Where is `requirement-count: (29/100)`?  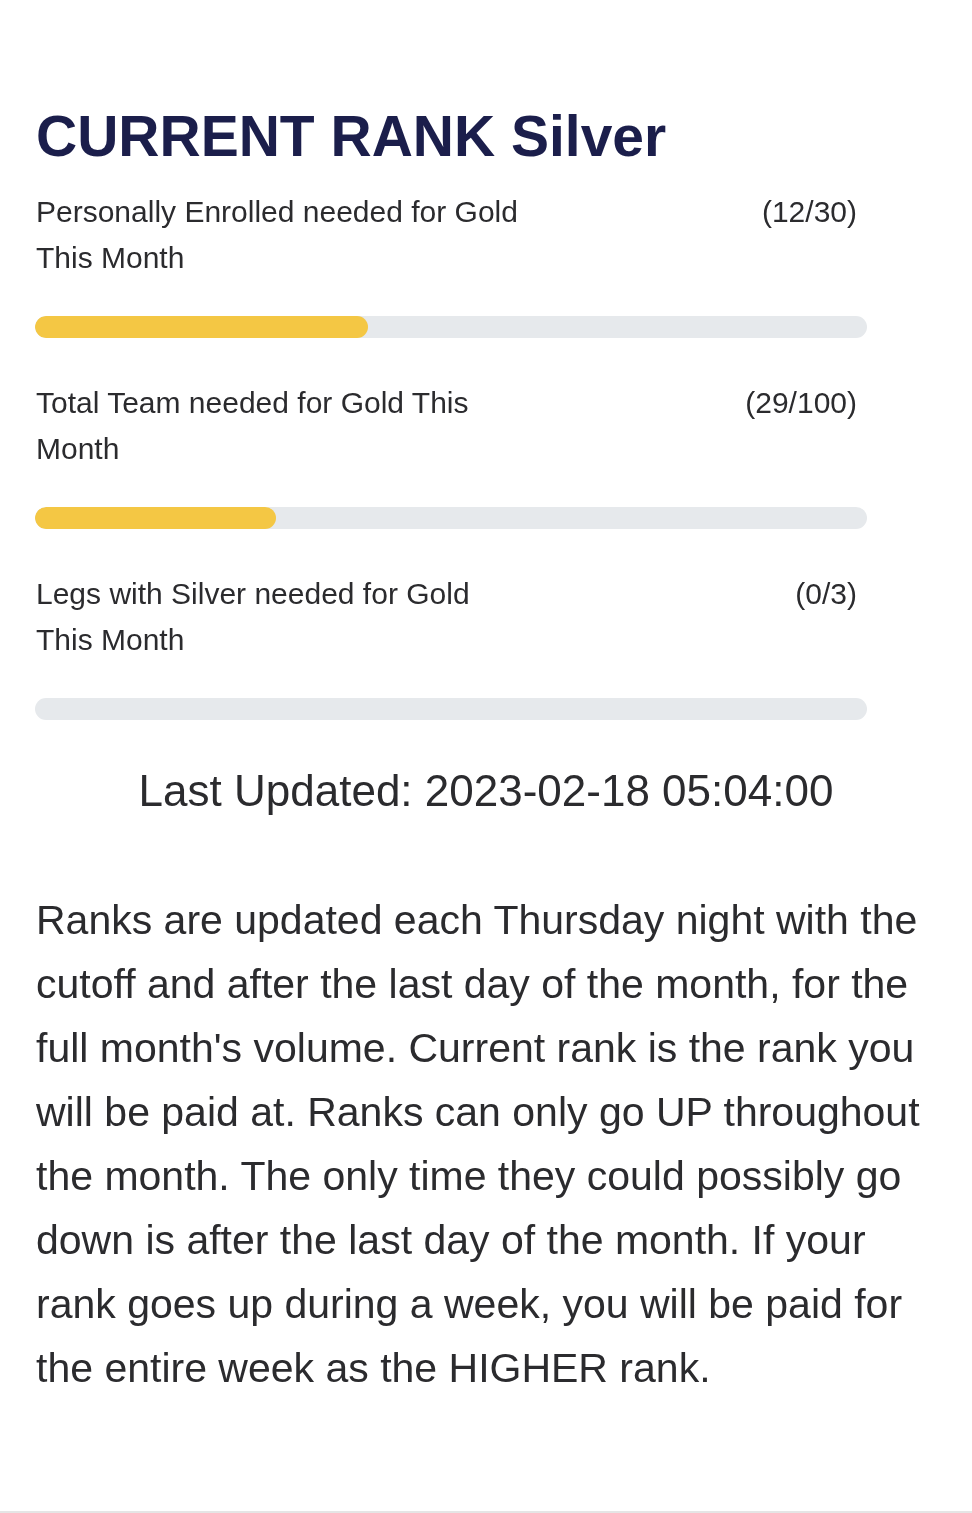
requirement-count: (29/100) is located at coordinates (801, 403).